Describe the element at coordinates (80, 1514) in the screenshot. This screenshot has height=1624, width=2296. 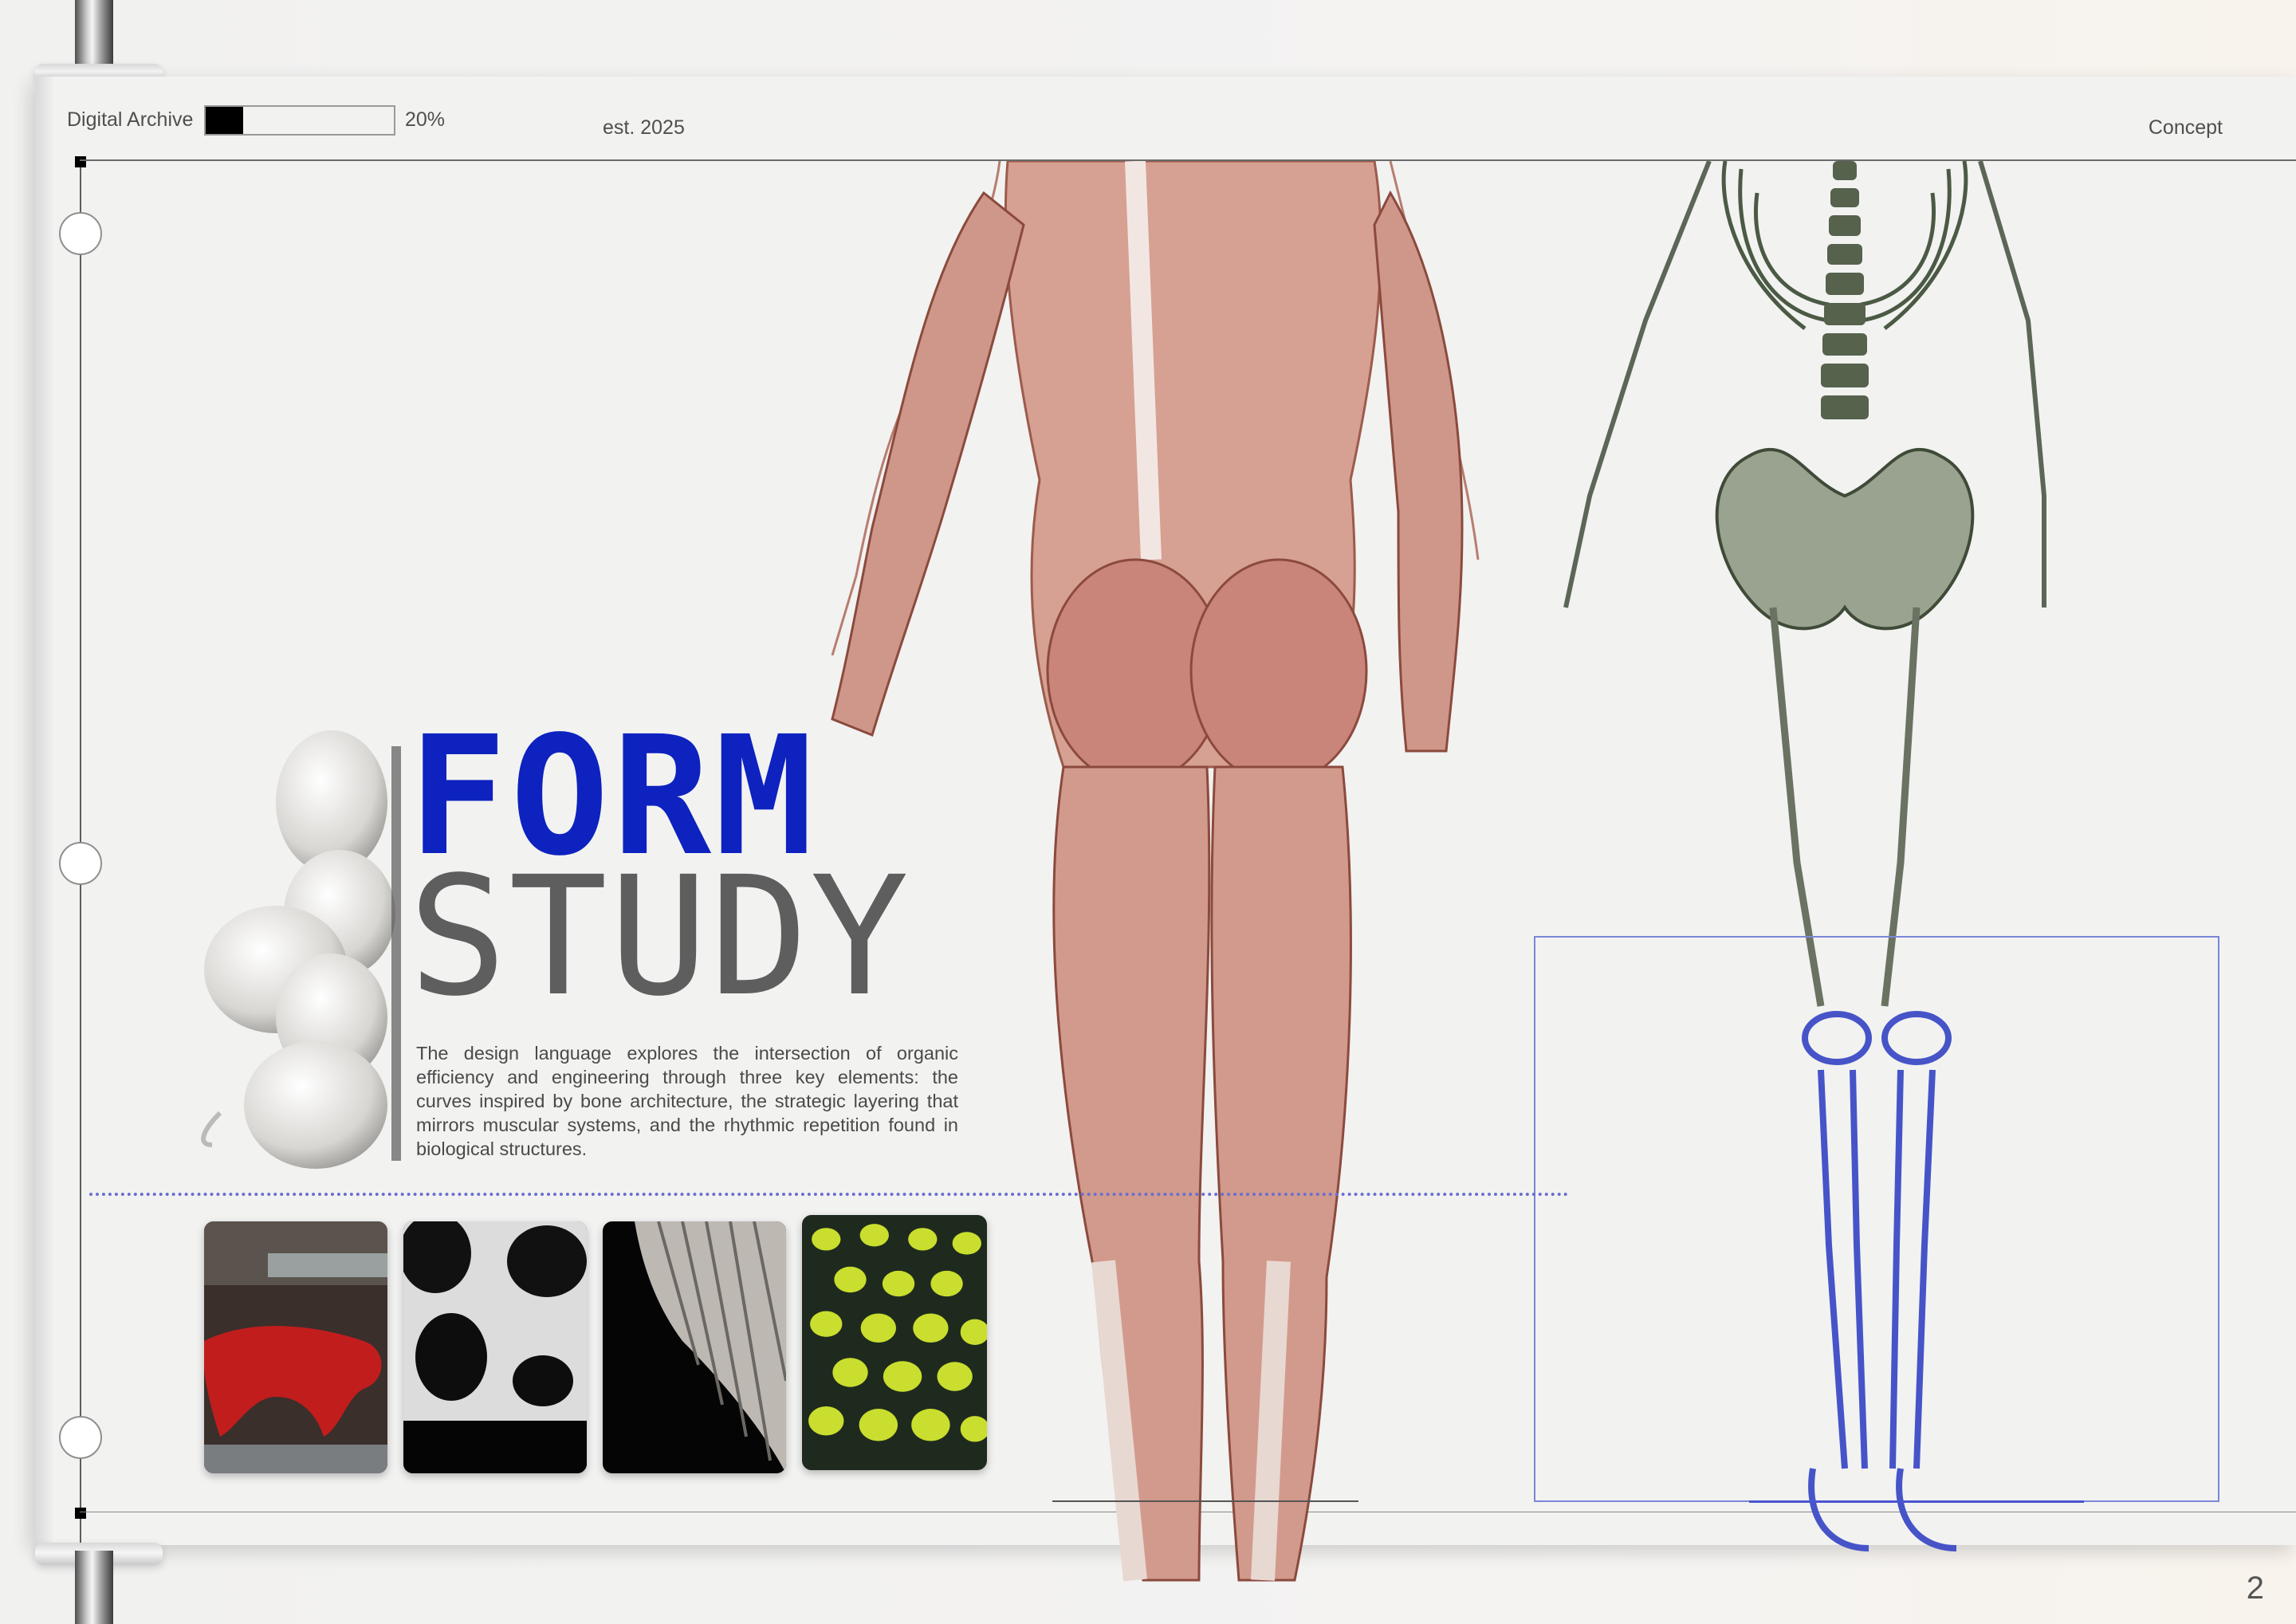
I see `binder-square-bottom` at that location.